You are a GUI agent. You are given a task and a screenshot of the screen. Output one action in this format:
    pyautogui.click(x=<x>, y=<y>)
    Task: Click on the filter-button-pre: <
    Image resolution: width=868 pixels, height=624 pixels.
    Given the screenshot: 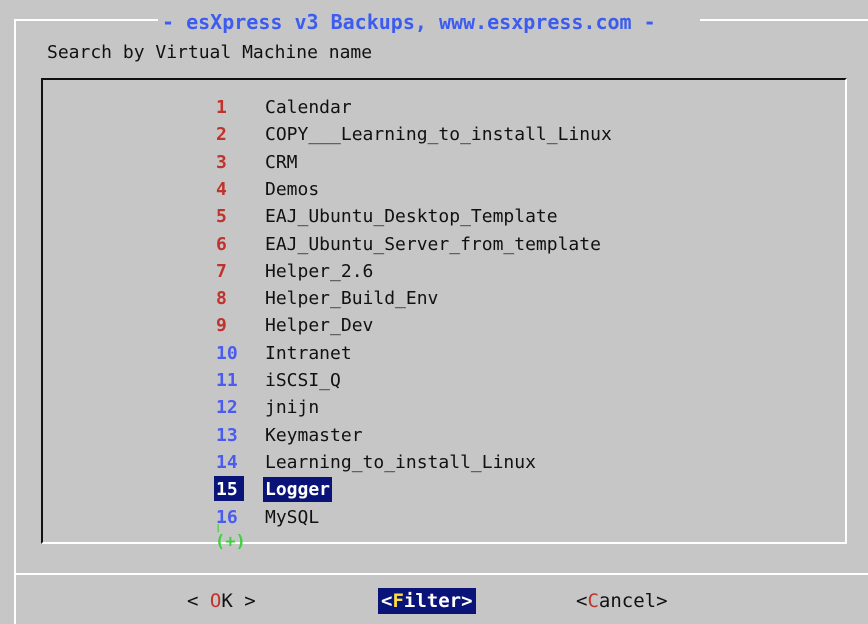 What is the action you would take?
    pyautogui.click(x=387, y=601)
    